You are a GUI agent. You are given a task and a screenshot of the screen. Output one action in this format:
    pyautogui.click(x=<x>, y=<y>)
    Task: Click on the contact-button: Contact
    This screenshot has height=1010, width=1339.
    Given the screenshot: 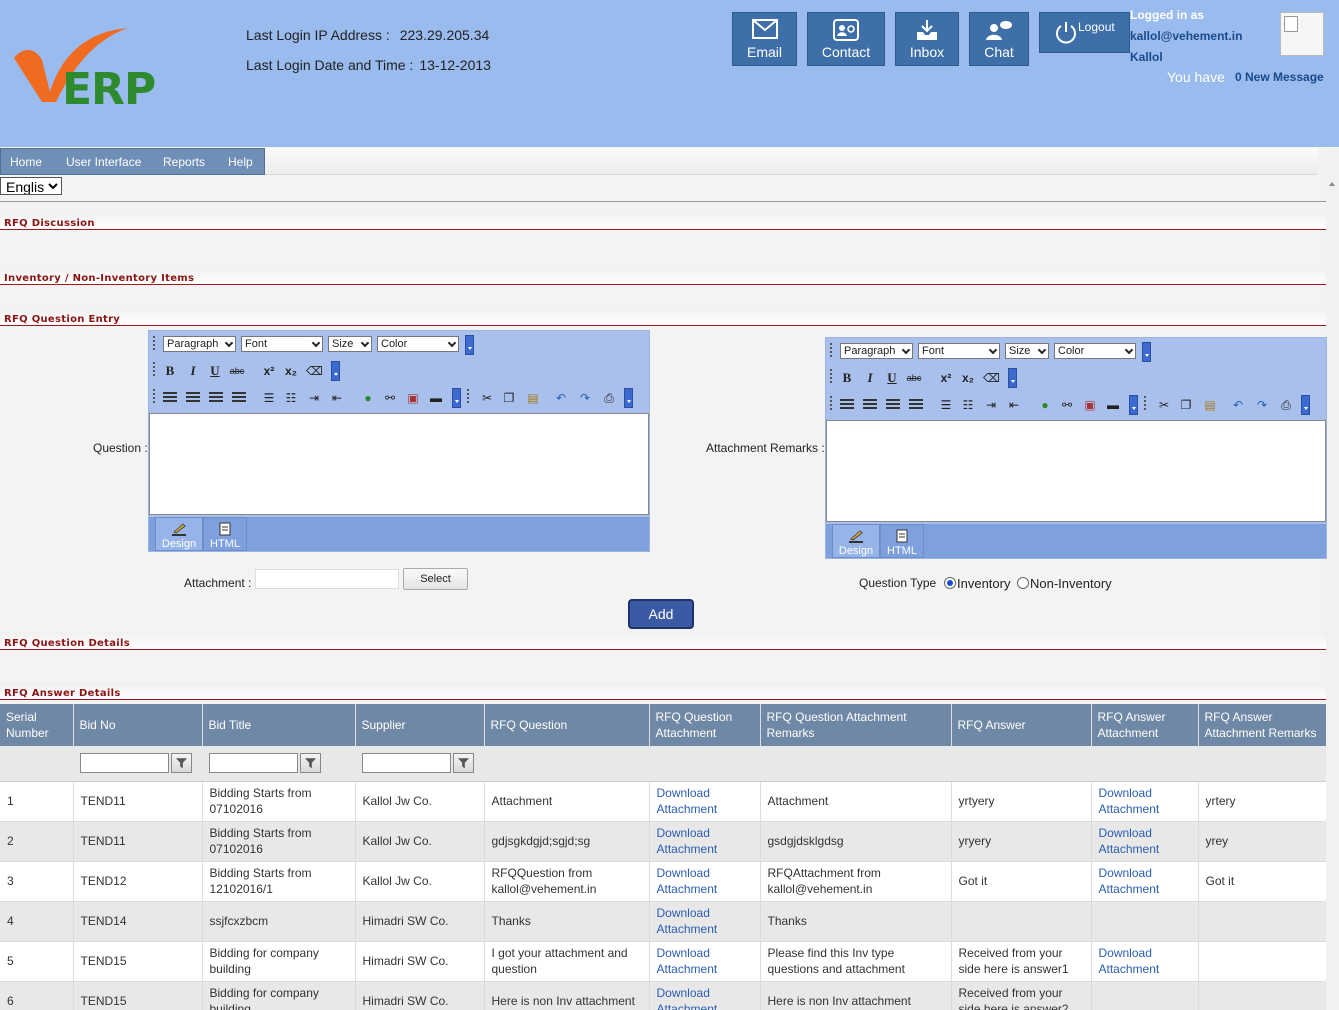 What is the action you would take?
    pyautogui.click(x=846, y=39)
    